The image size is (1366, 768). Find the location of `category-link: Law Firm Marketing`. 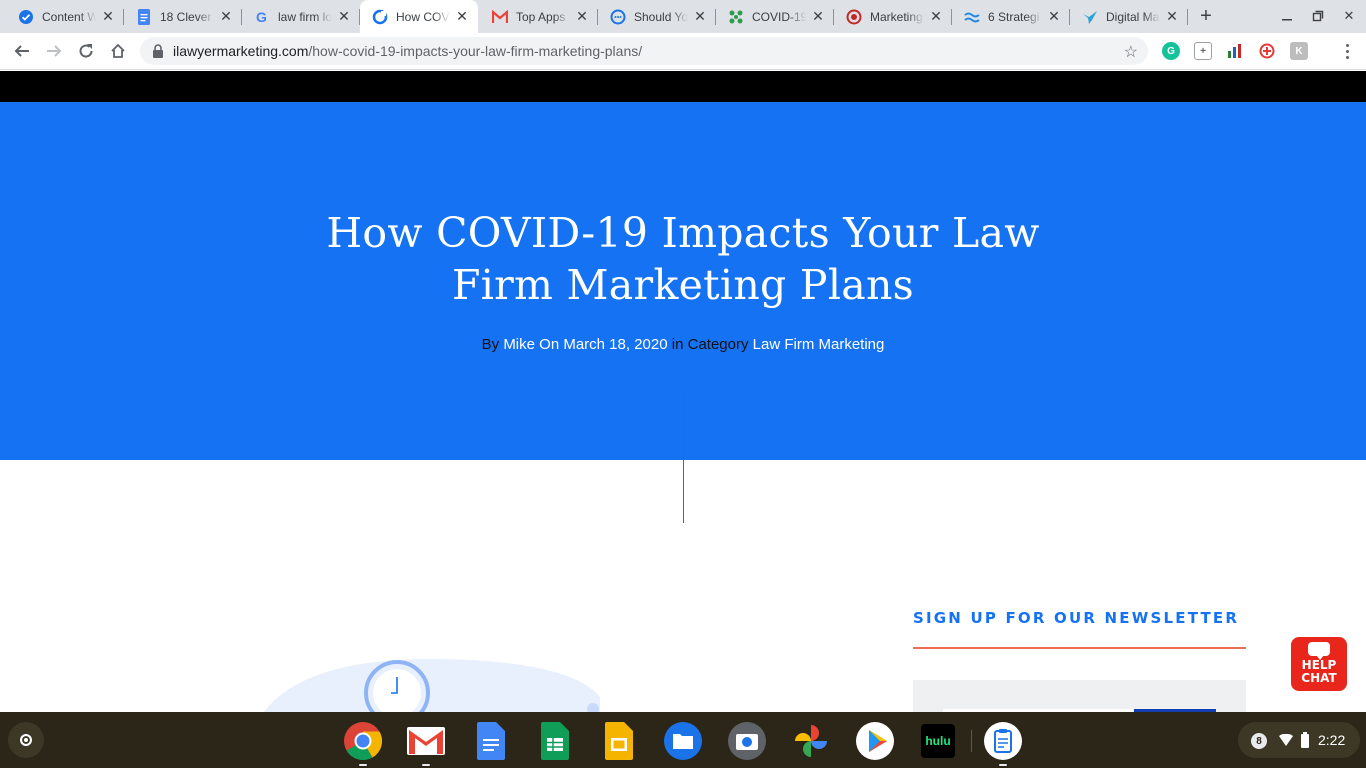

category-link: Law Firm Marketing is located at coordinates (819, 344).